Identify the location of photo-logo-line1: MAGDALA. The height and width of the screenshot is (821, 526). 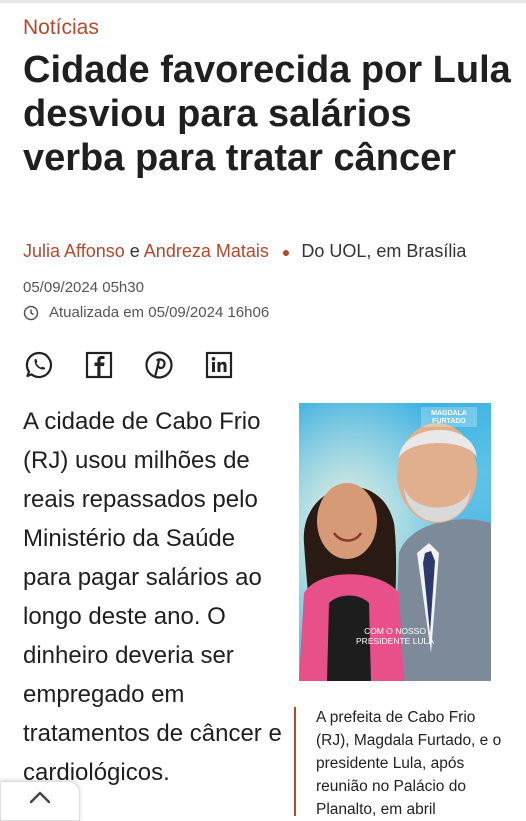
(449, 413).